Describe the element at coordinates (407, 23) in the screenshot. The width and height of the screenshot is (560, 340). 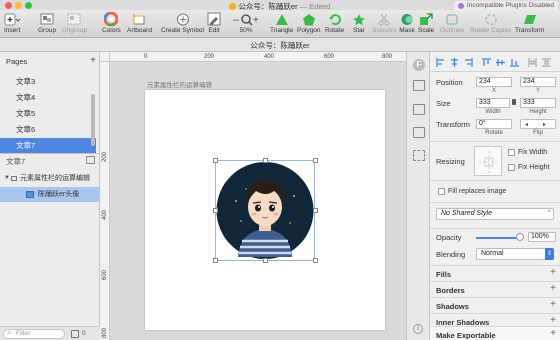
I see `mask-button: Mask` at that location.